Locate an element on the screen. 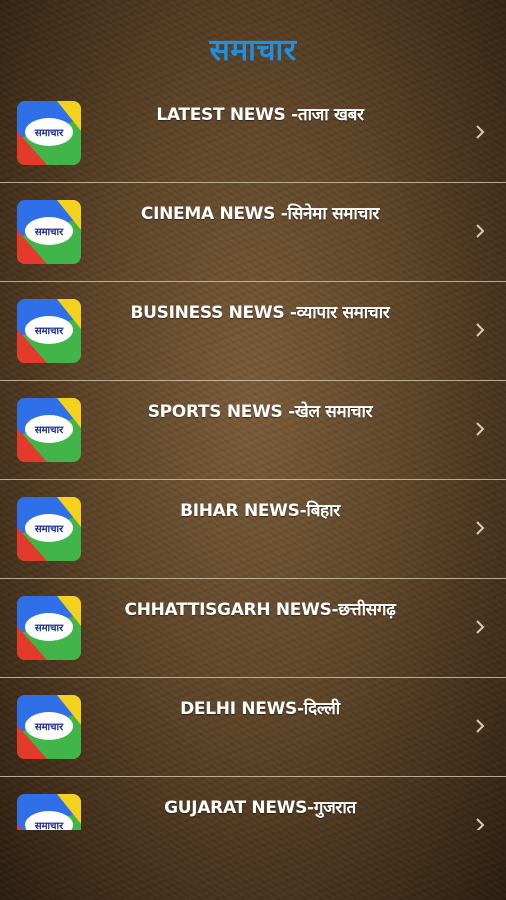 The width and height of the screenshot is (506, 900). list-item-label: GUJARAT NEWS-गुजरात is located at coordinates (260, 808).